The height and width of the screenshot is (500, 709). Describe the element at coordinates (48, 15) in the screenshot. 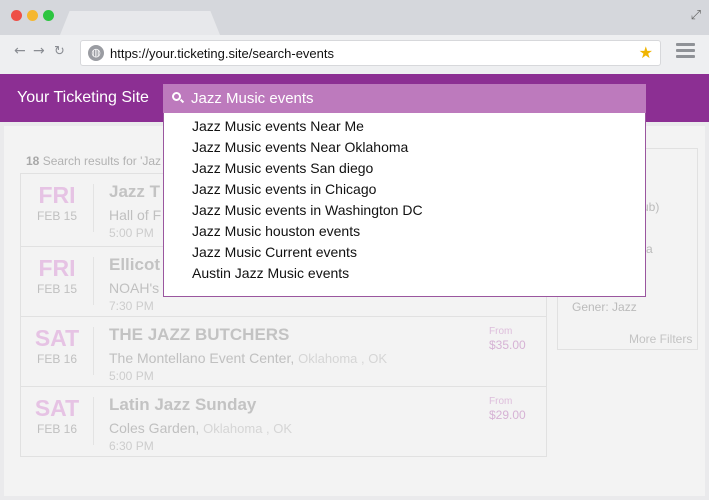

I see `maximize-window-button` at that location.